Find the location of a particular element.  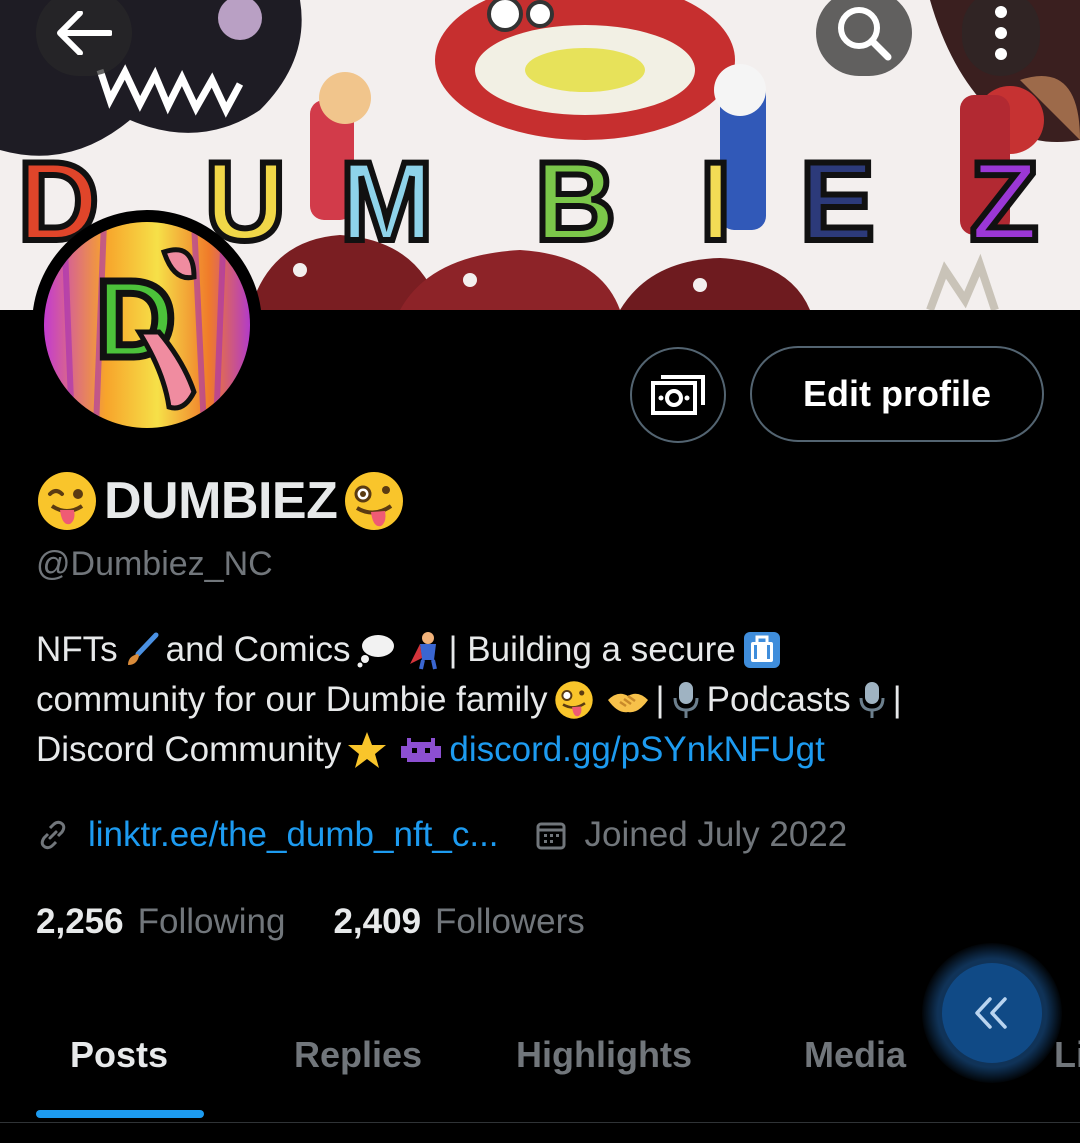

alien-monster-emoji-icon is located at coordinates (421, 750).